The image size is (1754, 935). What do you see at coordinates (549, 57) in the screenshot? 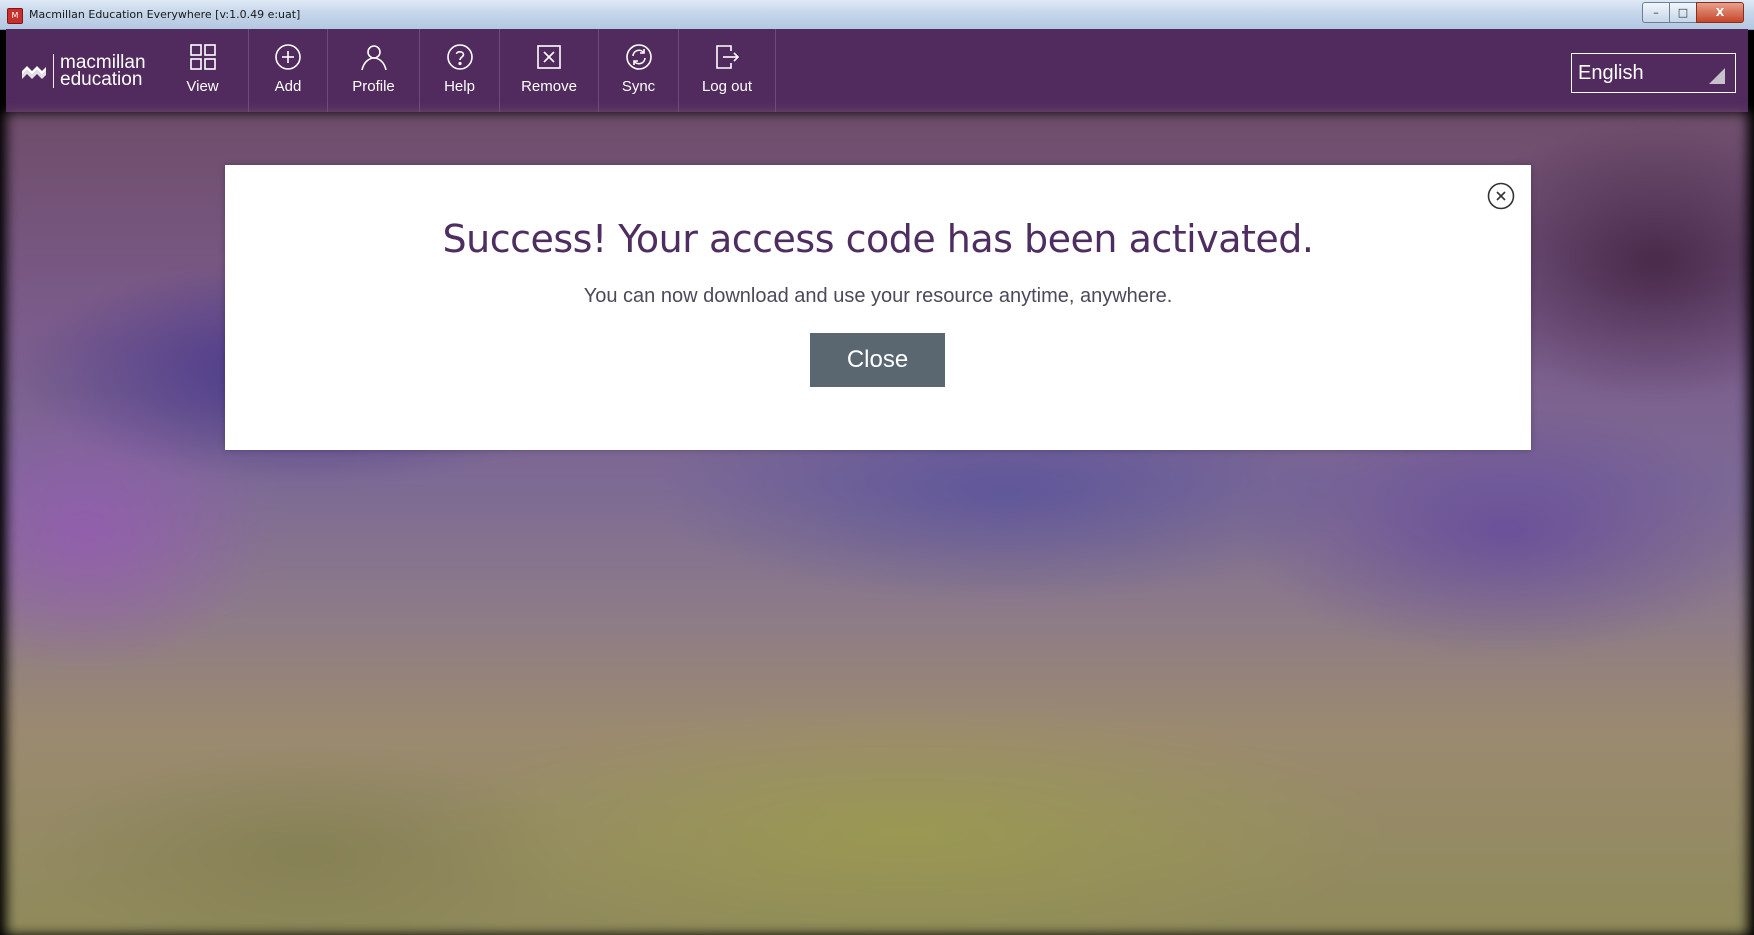
I see `remove-icon` at bounding box center [549, 57].